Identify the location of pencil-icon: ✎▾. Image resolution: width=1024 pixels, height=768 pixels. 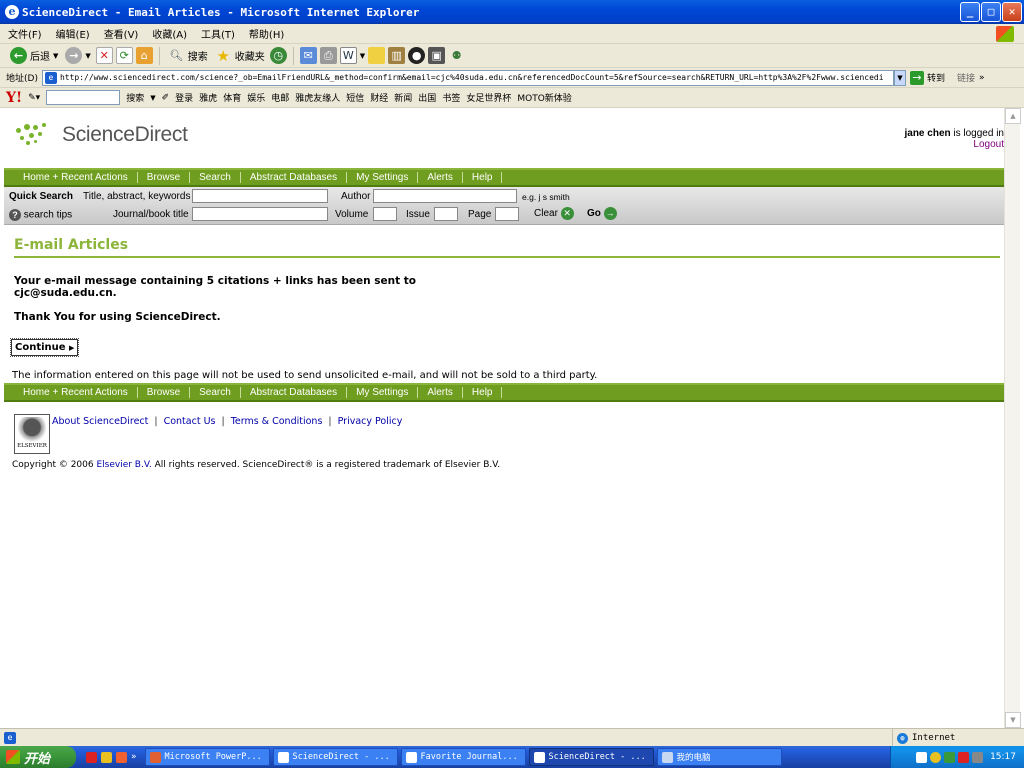
(34, 98).